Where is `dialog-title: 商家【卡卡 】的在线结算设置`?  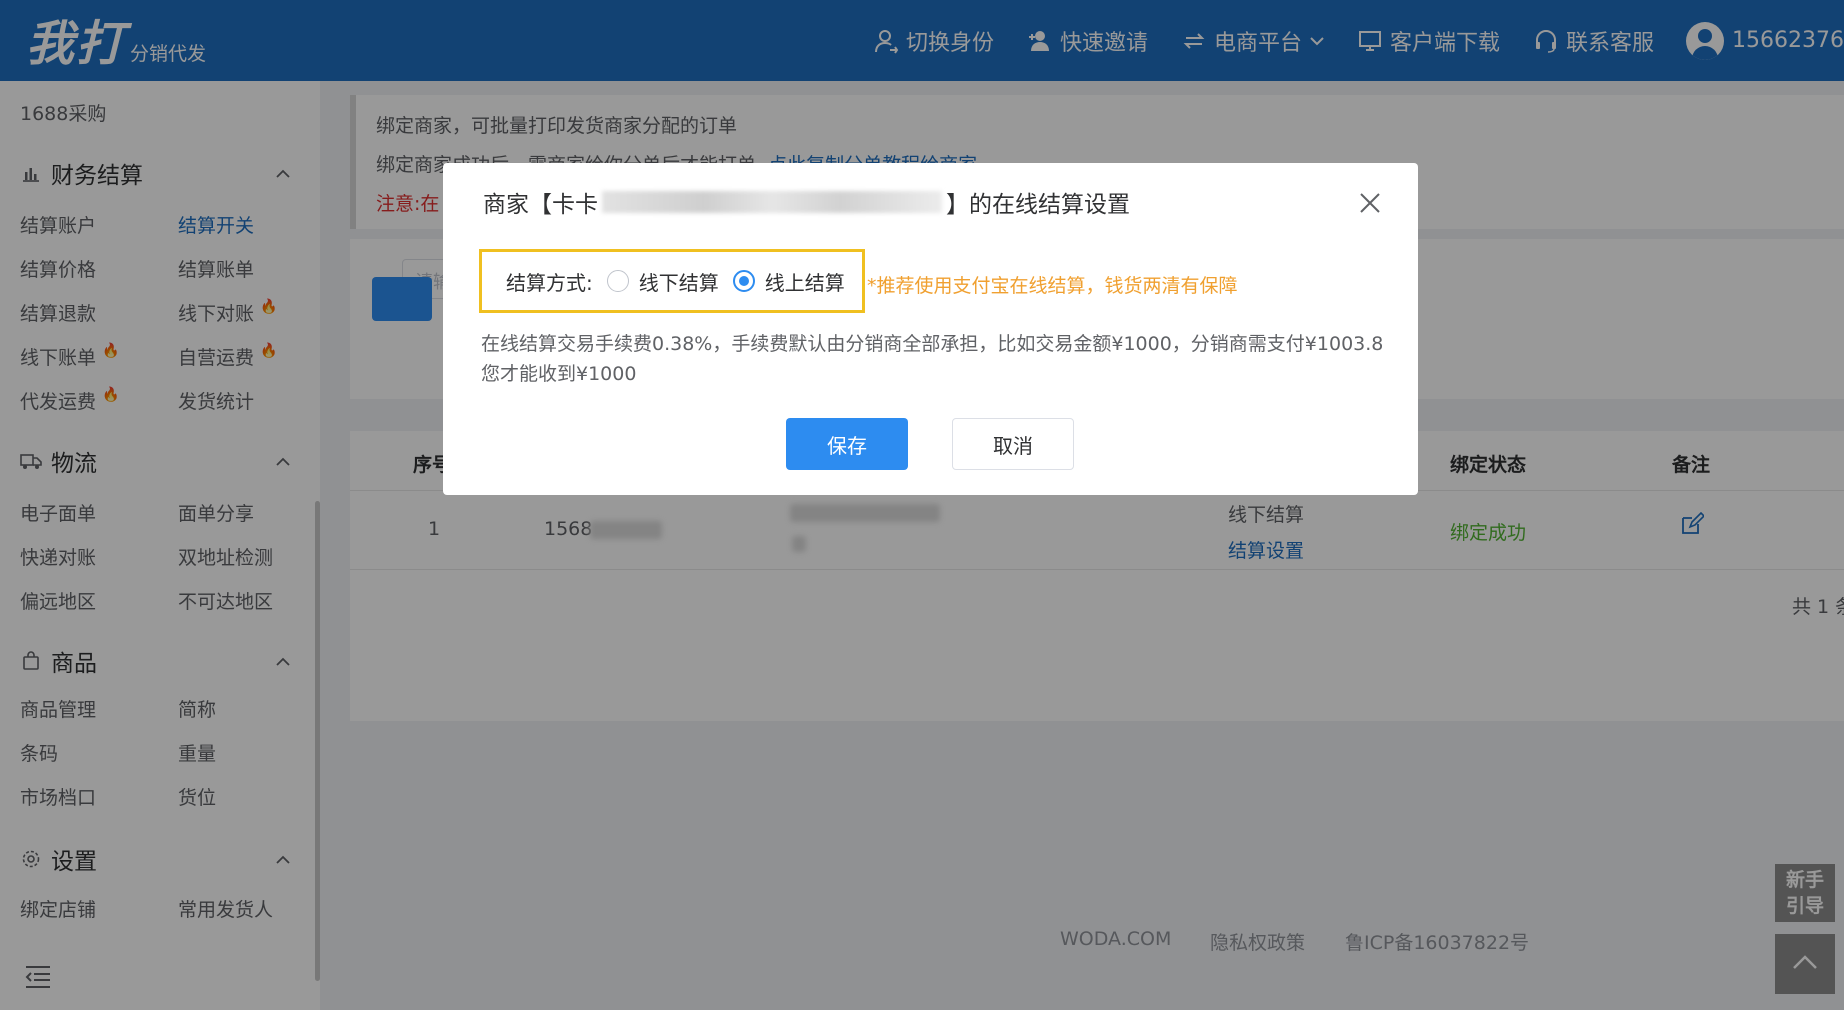 dialog-title: 商家【卡卡 】的在线结算设置 is located at coordinates (806, 202).